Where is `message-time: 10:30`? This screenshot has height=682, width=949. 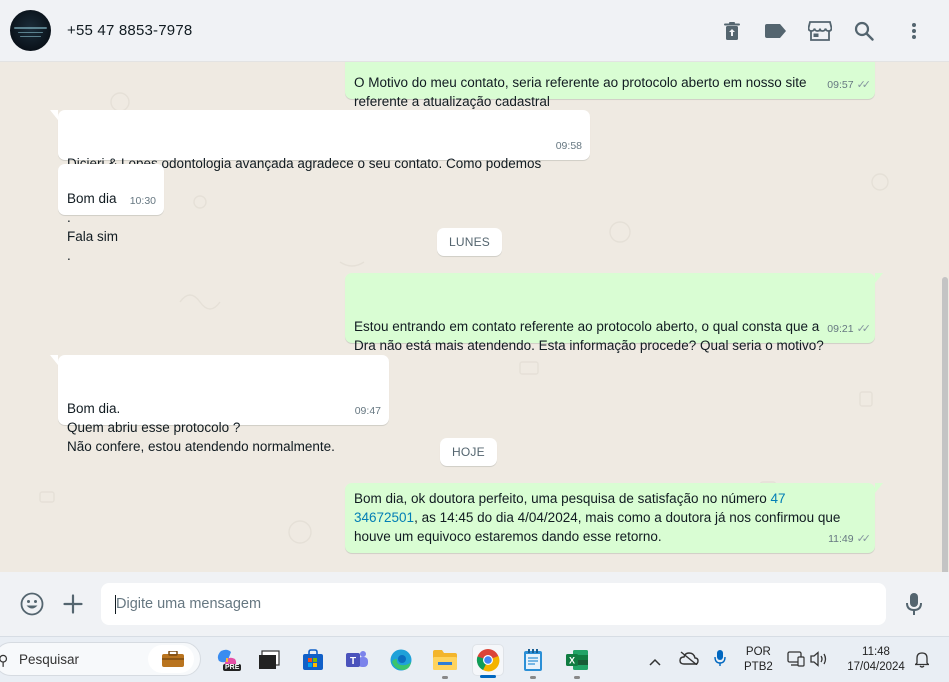 message-time: 10:30 is located at coordinates (142, 201).